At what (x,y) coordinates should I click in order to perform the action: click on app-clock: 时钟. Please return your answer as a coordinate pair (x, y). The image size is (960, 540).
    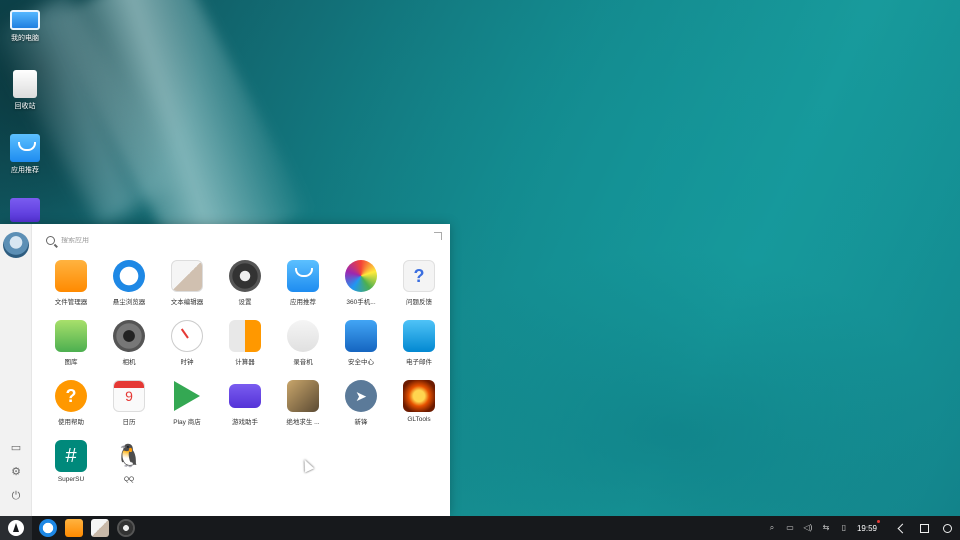
    Looking at the image, I should click on (187, 350).